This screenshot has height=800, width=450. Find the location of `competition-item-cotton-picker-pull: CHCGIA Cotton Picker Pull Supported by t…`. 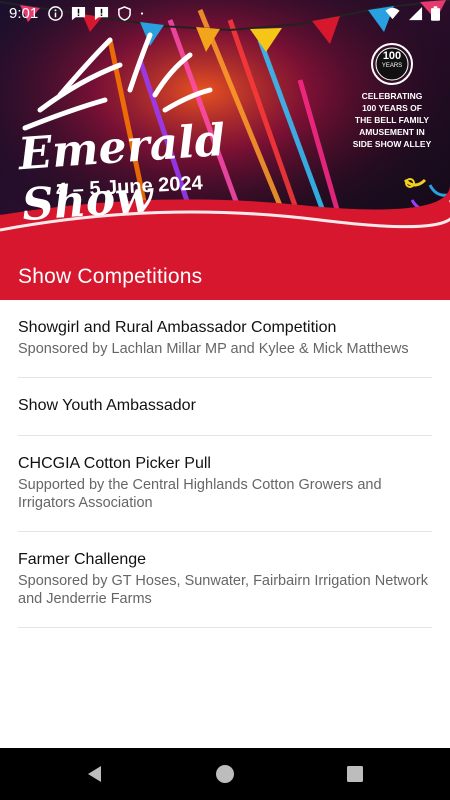

competition-item-cotton-picker-pull: CHCGIA Cotton Picker Pull Supported by t… is located at coordinates (225, 484).